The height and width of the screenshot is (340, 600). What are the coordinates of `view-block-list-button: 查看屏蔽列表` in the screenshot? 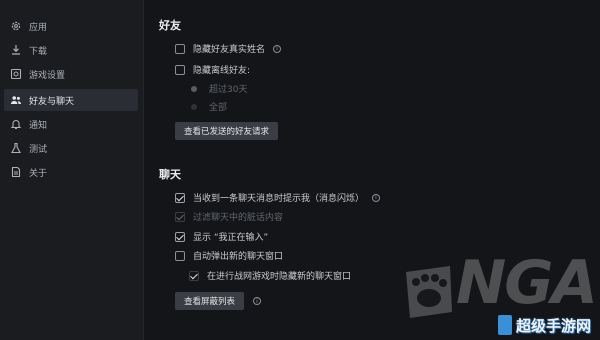 It's located at (210, 301).